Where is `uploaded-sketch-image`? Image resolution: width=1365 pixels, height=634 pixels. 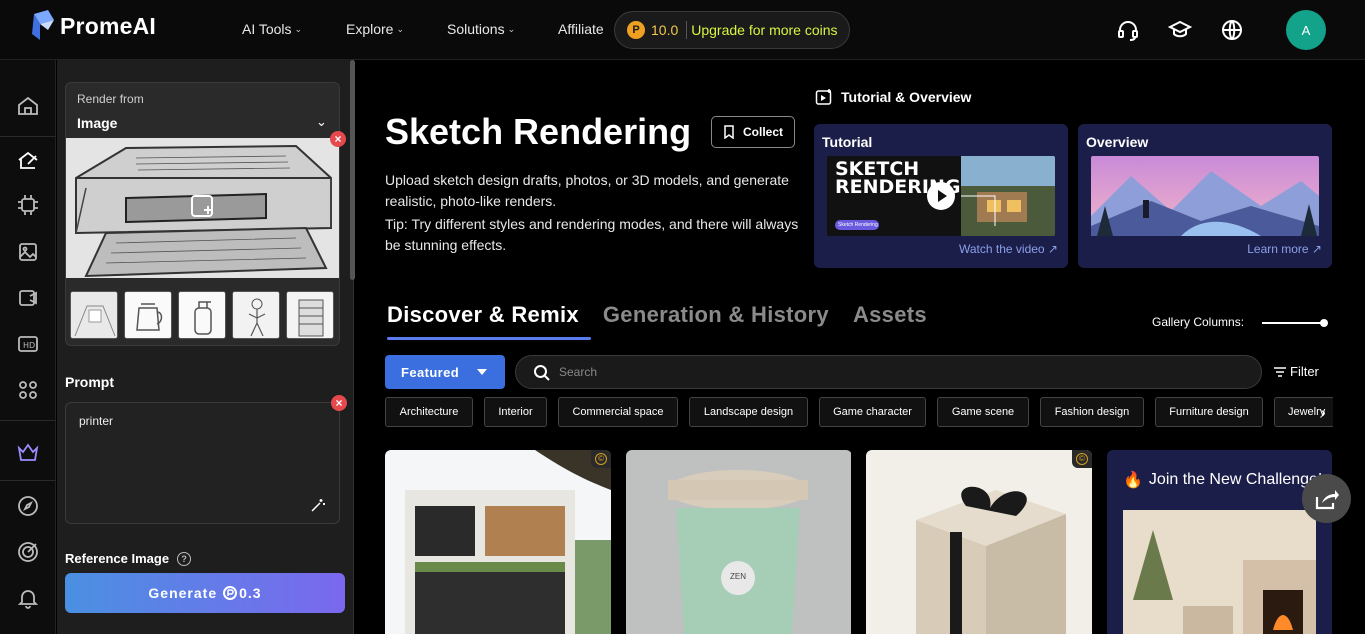
uploaded-sketch-image is located at coordinates (202, 208).